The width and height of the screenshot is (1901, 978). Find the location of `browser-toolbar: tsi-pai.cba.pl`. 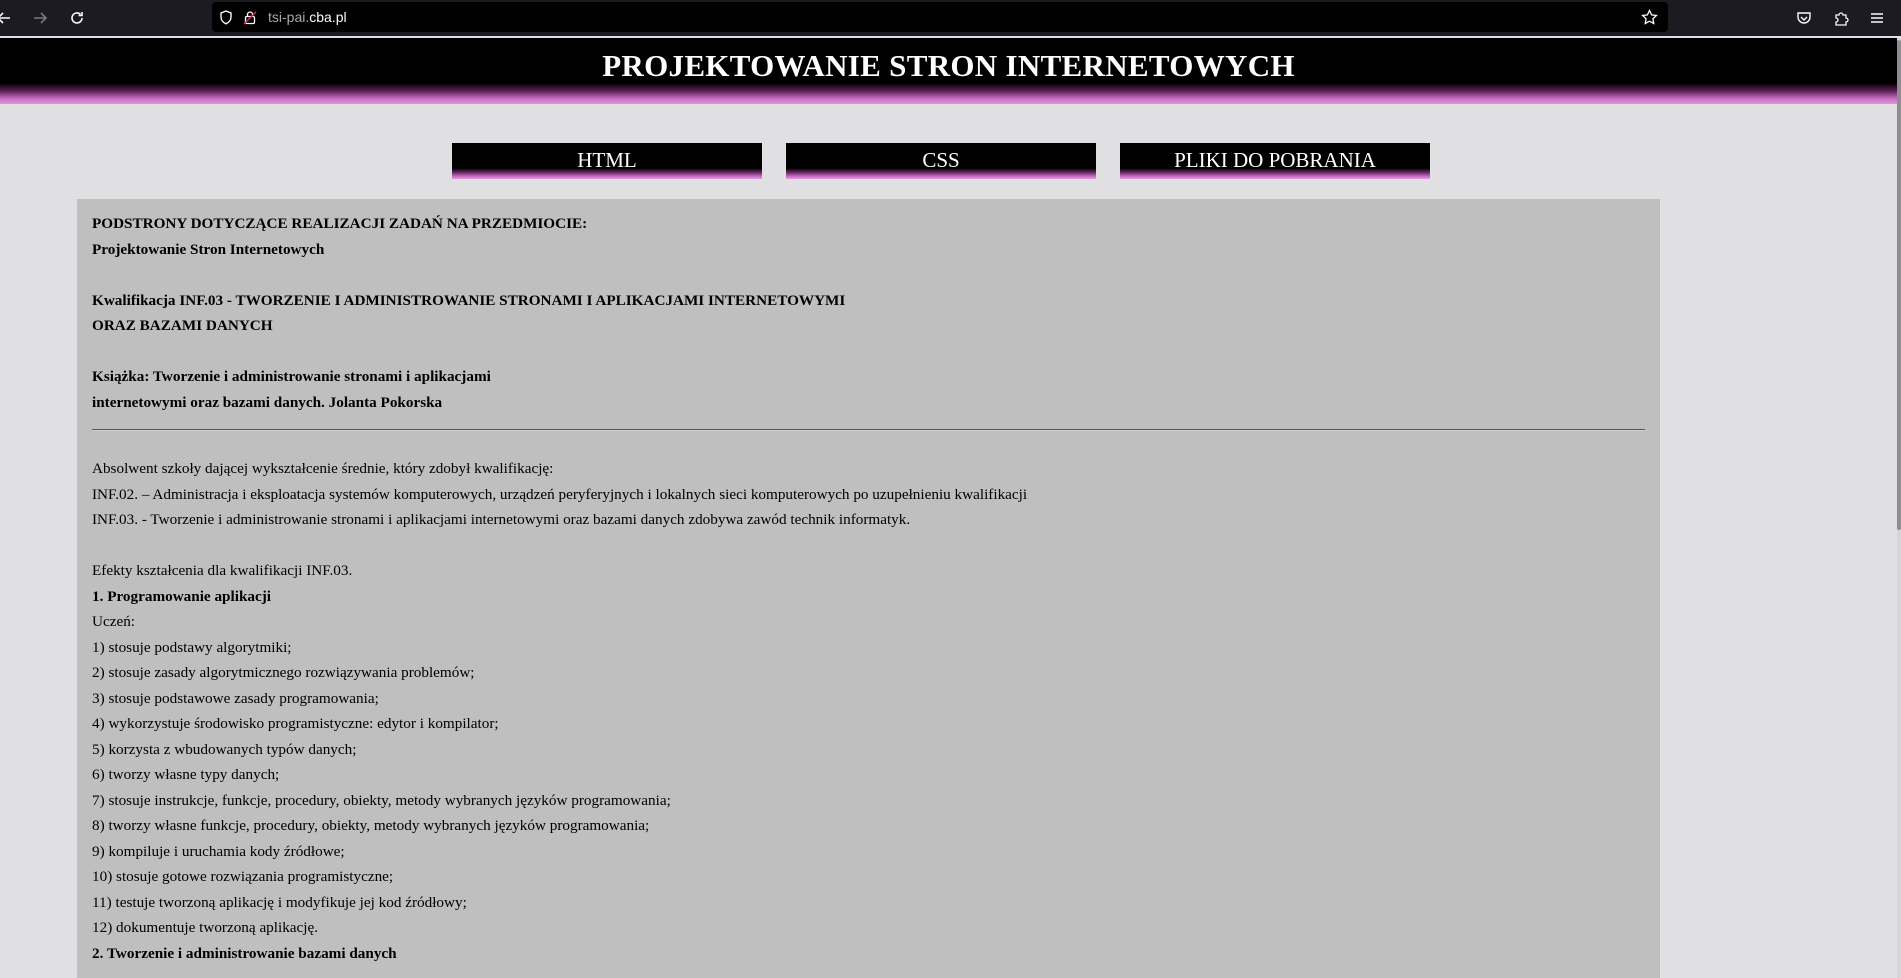

browser-toolbar: tsi-pai.cba.pl is located at coordinates (950, 18).